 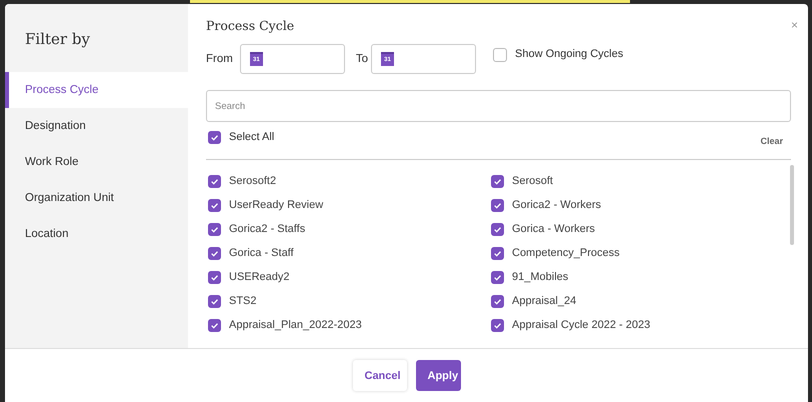 What do you see at coordinates (261, 253) in the screenshot?
I see `checkbox-label: Gorica - Staff` at bounding box center [261, 253].